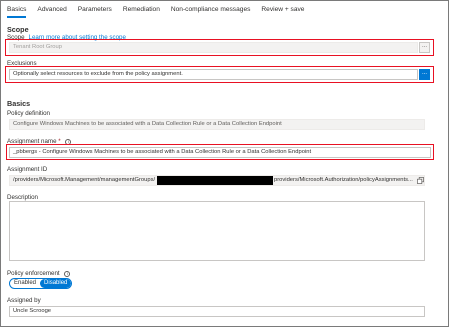 This screenshot has height=327, width=449. What do you see at coordinates (67, 274) in the screenshot?
I see `info-icon: i` at bounding box center [67, 274].